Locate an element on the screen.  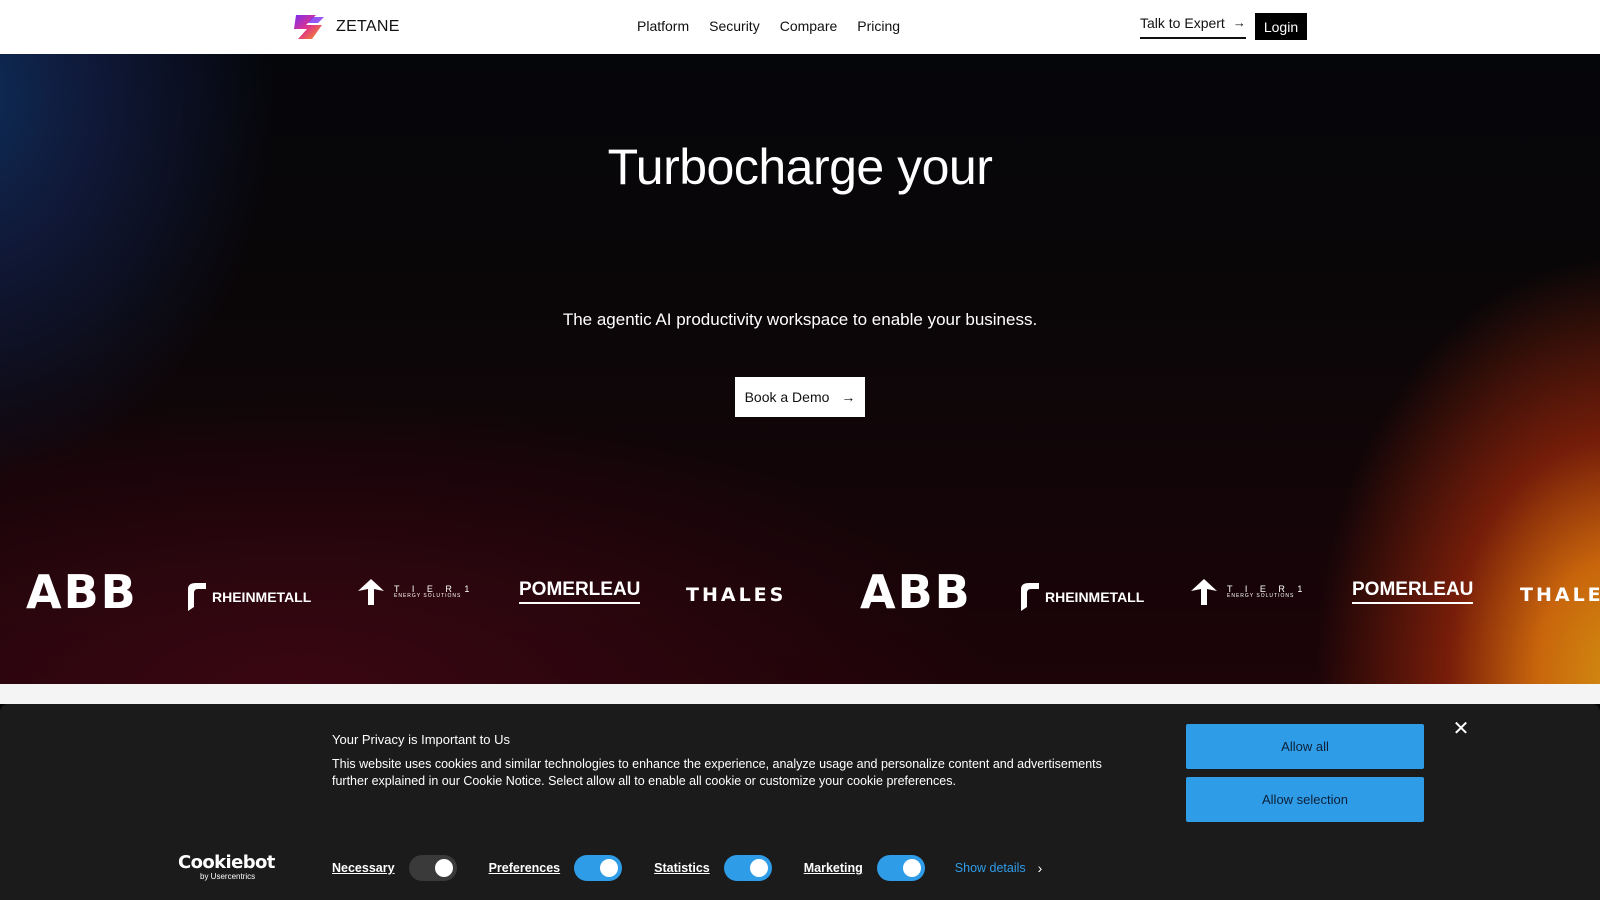
preferences-toggle is located at coordinates (598, 868).